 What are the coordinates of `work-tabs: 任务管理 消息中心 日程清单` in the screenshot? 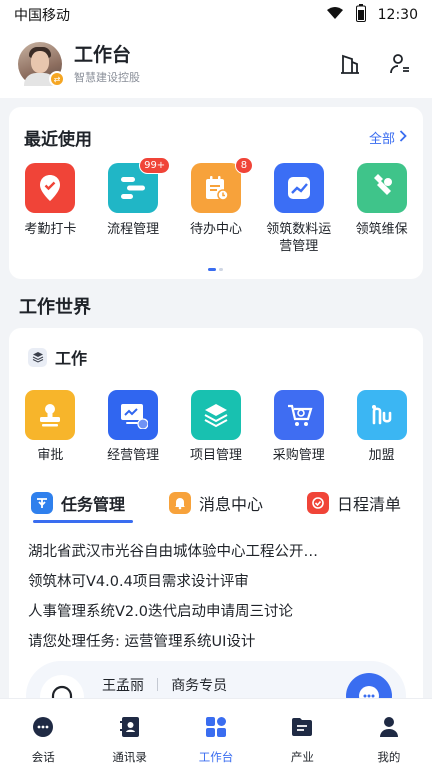 It's located at (216, 503).